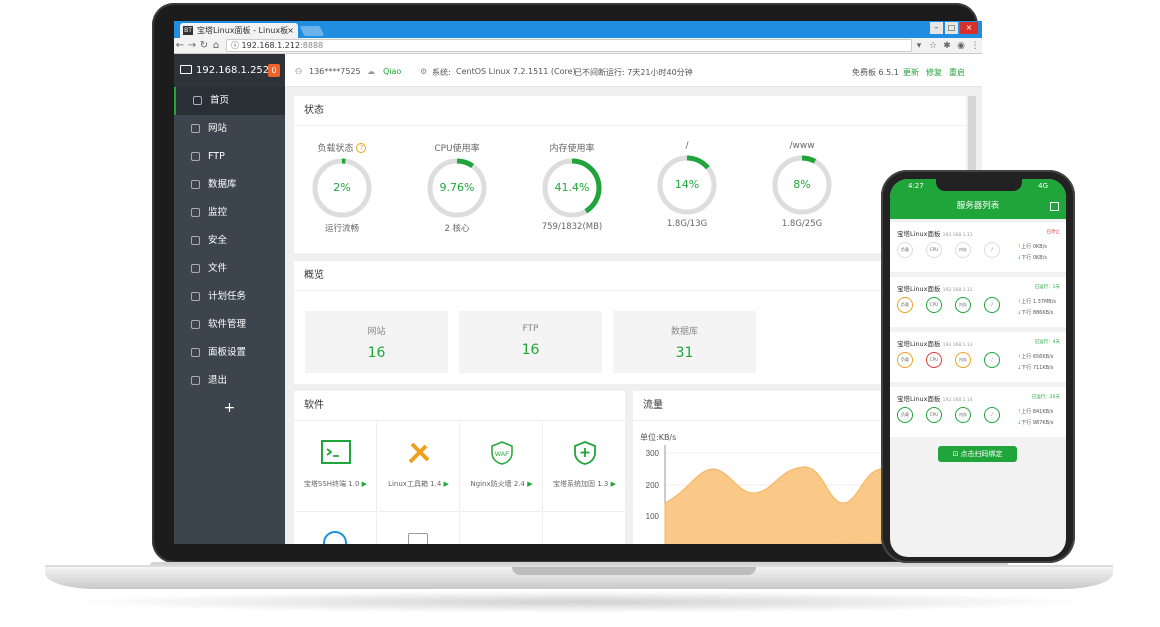 Image resolution: width=1160 pixels, height=627 pixels. I want to click on server-monitor-icon, so click(186, 69).